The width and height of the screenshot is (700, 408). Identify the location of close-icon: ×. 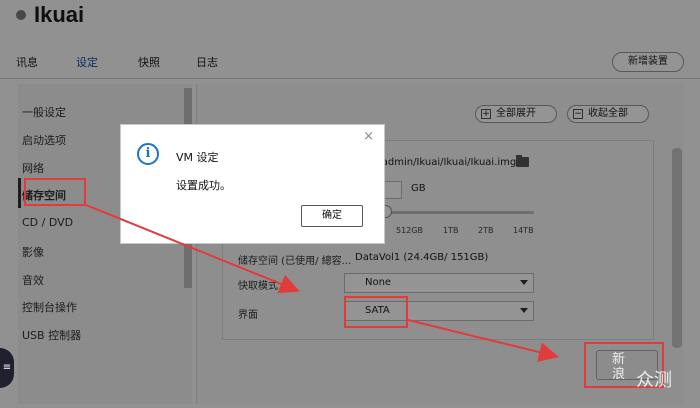
(368, 136).